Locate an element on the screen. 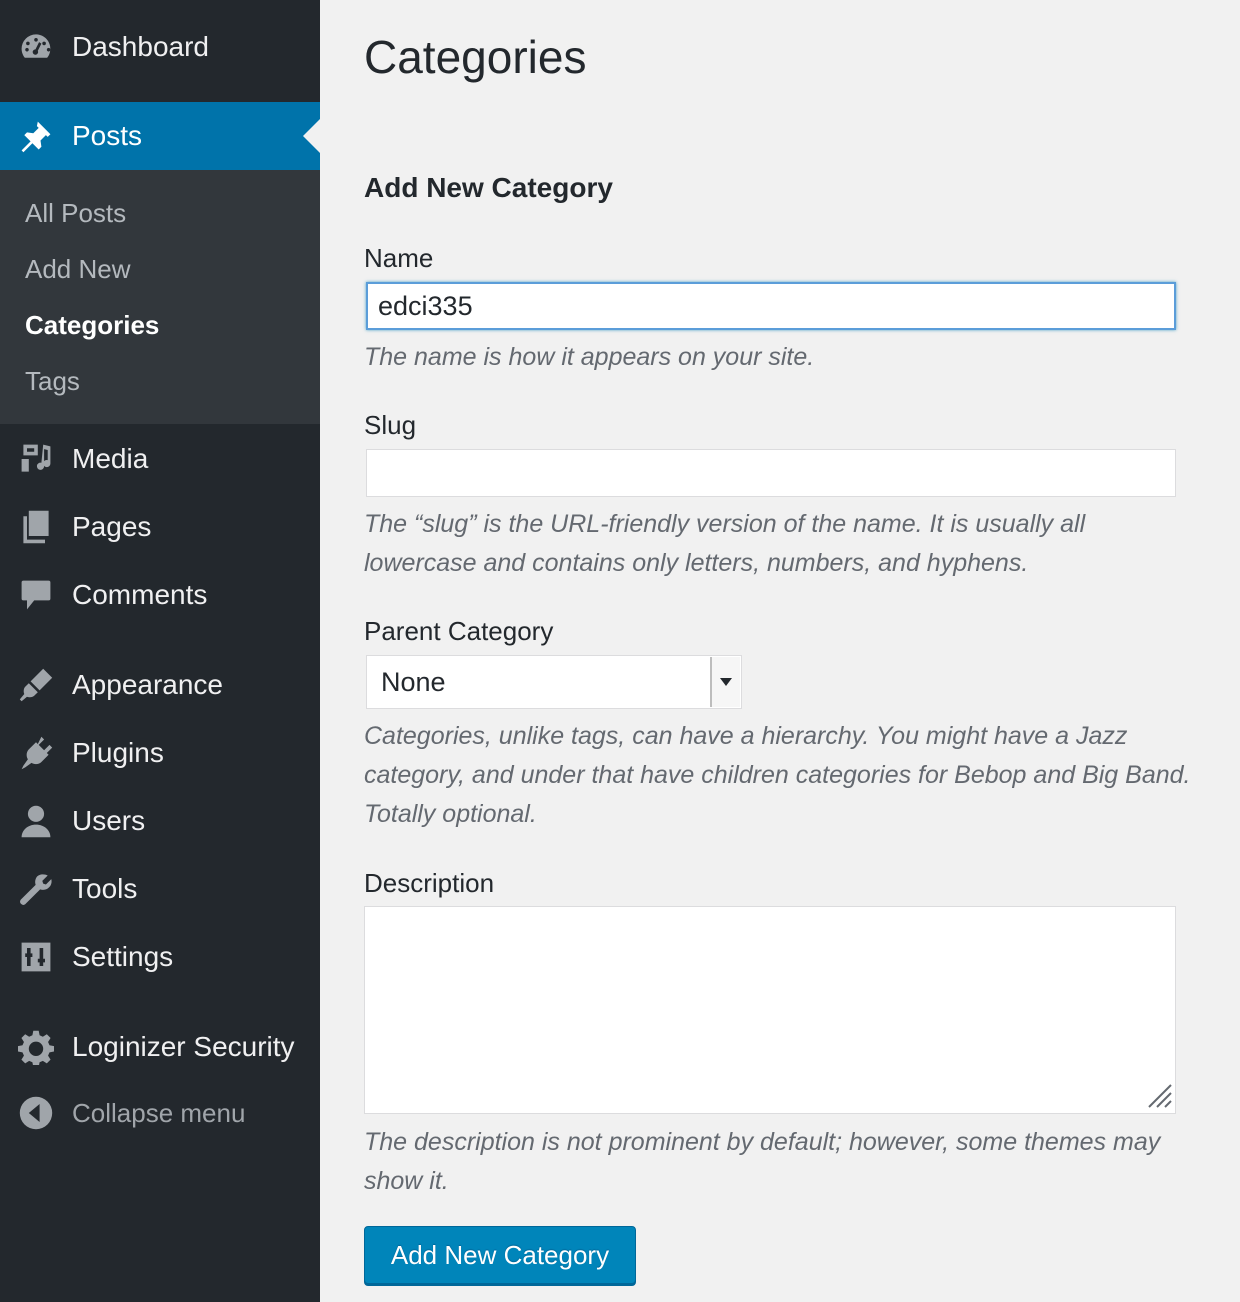 The image size is (1240, 1302). menu-item-plugins: Plugins is located at coordinates (160, 753).